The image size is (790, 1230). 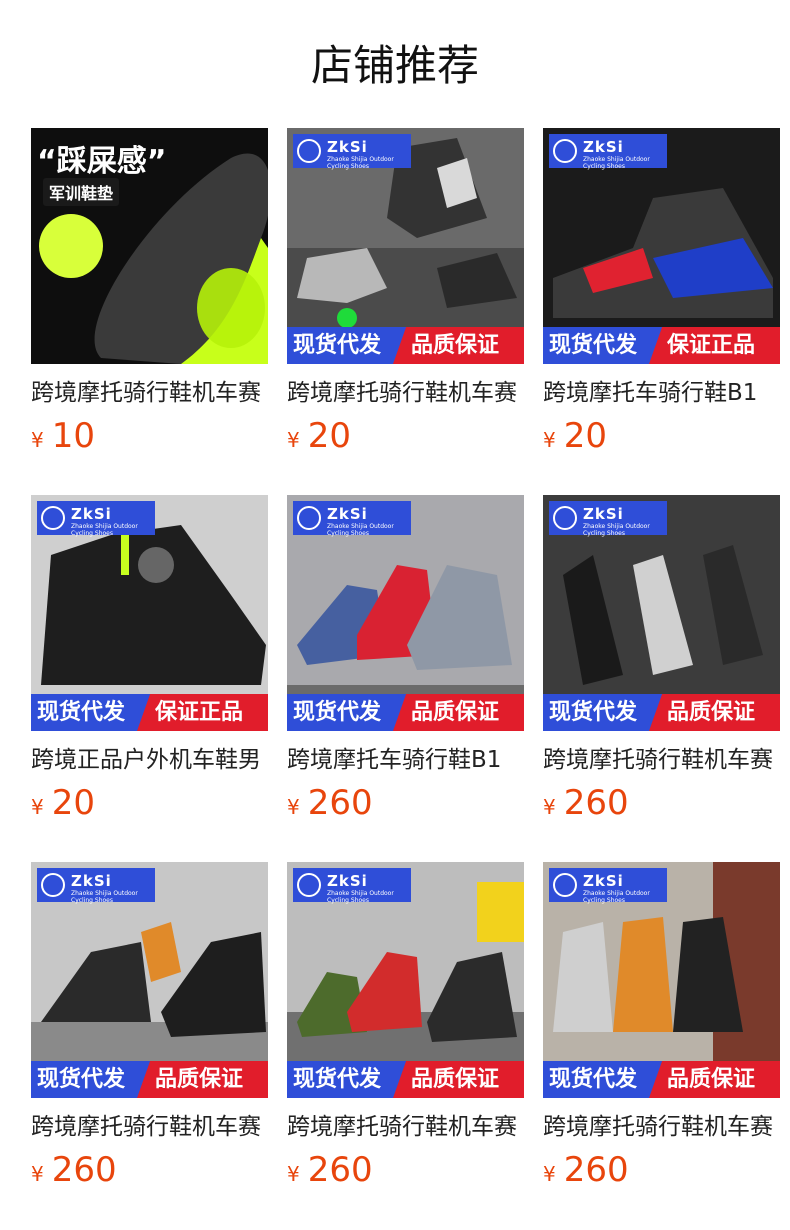 What do you see at coordinates (81, 192) in the screenshot?
I see `insole-tag: 军训鞋垫` at bounding box center [81, 192].